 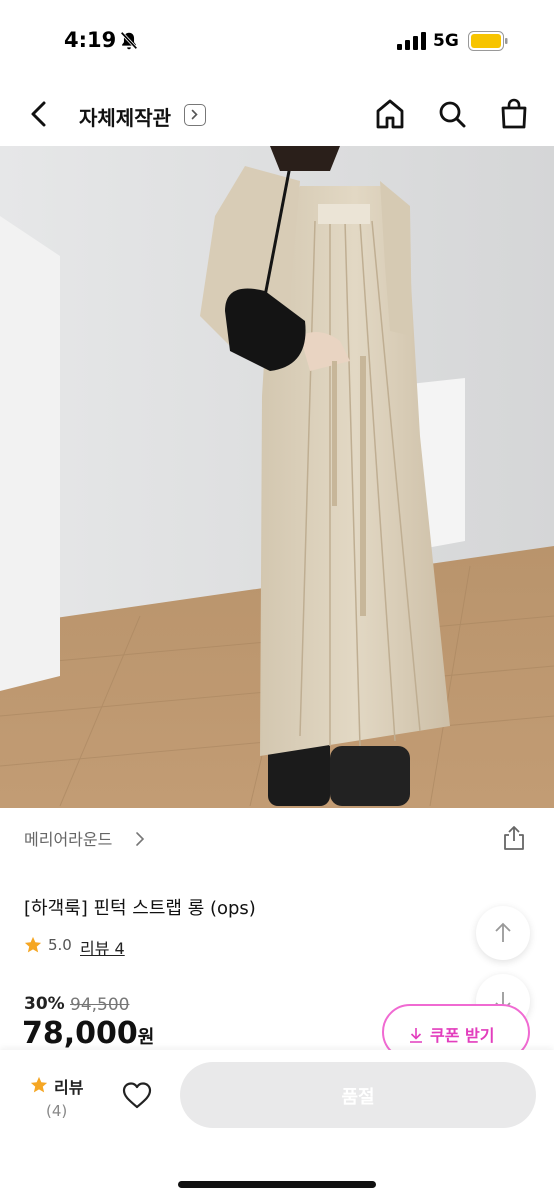 What do you see at coordinates (69, 1087) in the screenshot?
I see `bottom-review-label: 리뷰` at bounding box center [69, 1087].